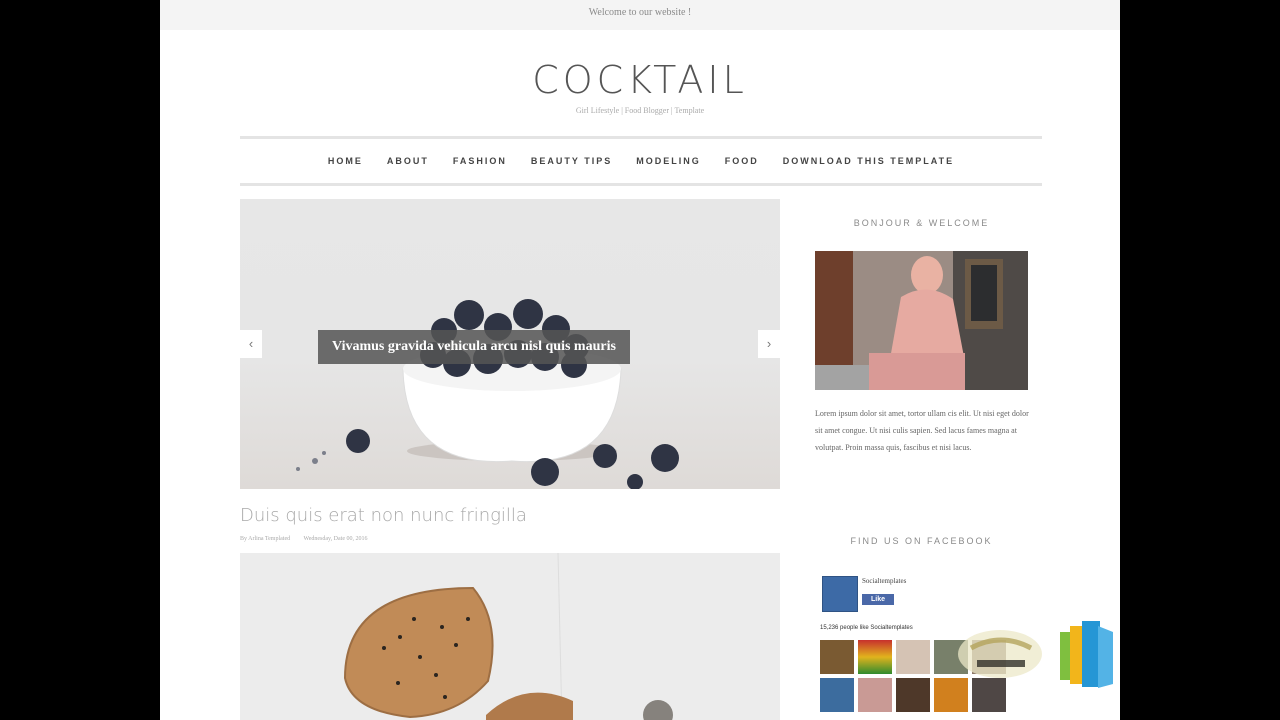 The height and width of the screenshot is (720, 1280). I want to click on nav-about: ABOUT, so click(408, 161).